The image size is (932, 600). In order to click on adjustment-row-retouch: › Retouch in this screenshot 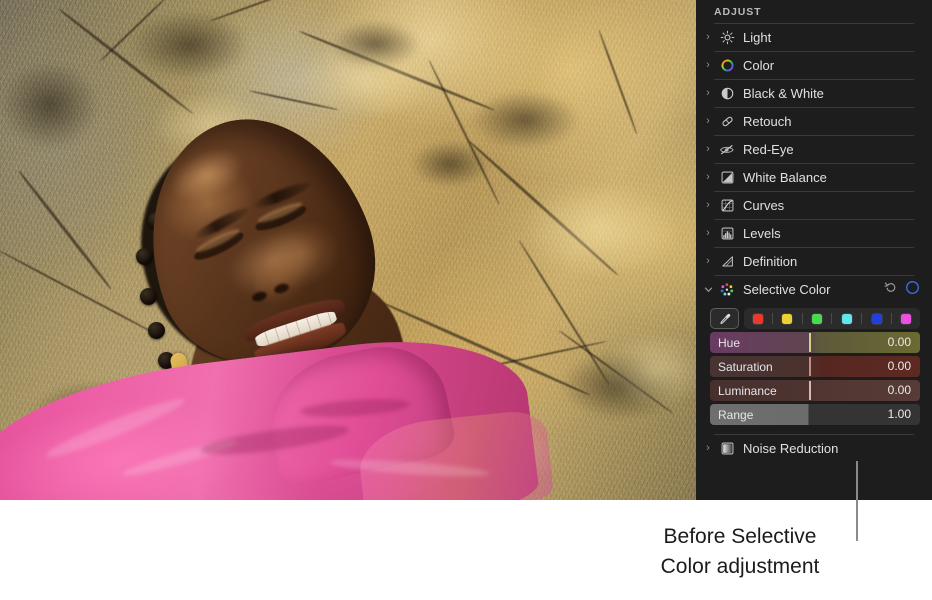, I will do `click(814, 121)`.